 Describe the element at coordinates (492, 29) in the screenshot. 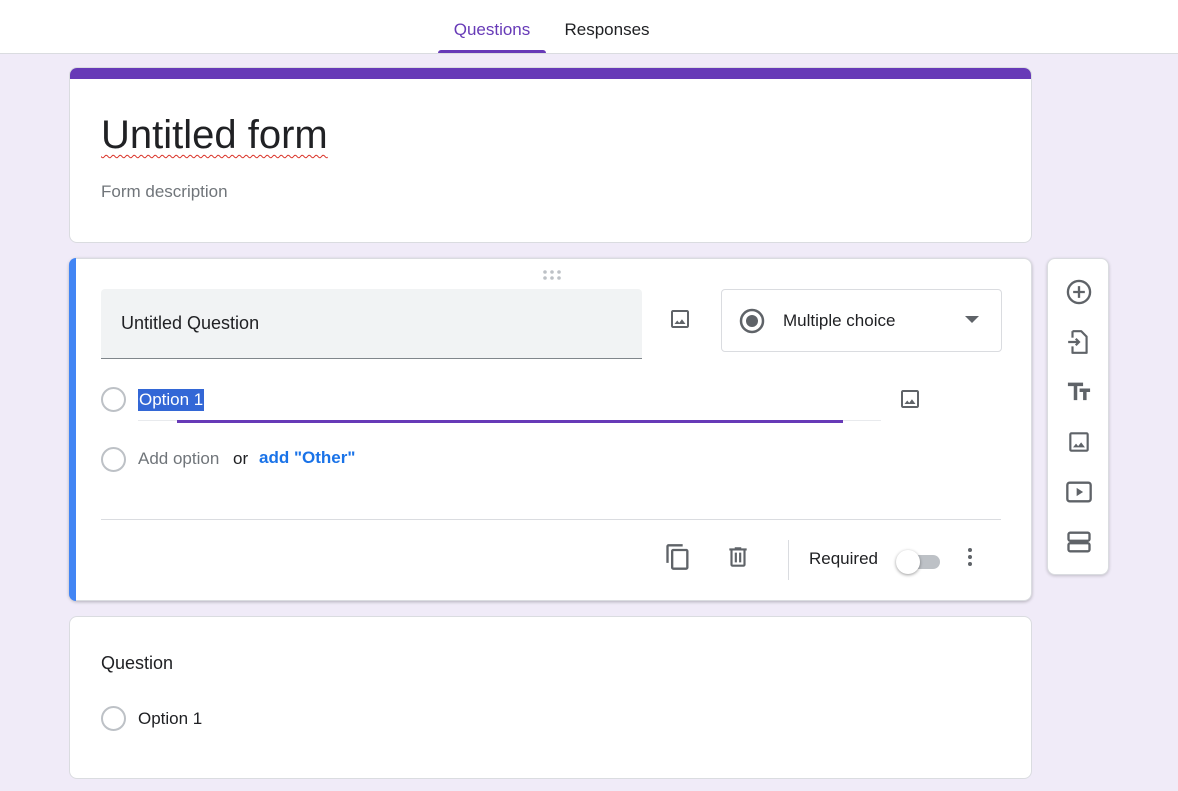

I see `tab-questions-label: Questions` at that location.